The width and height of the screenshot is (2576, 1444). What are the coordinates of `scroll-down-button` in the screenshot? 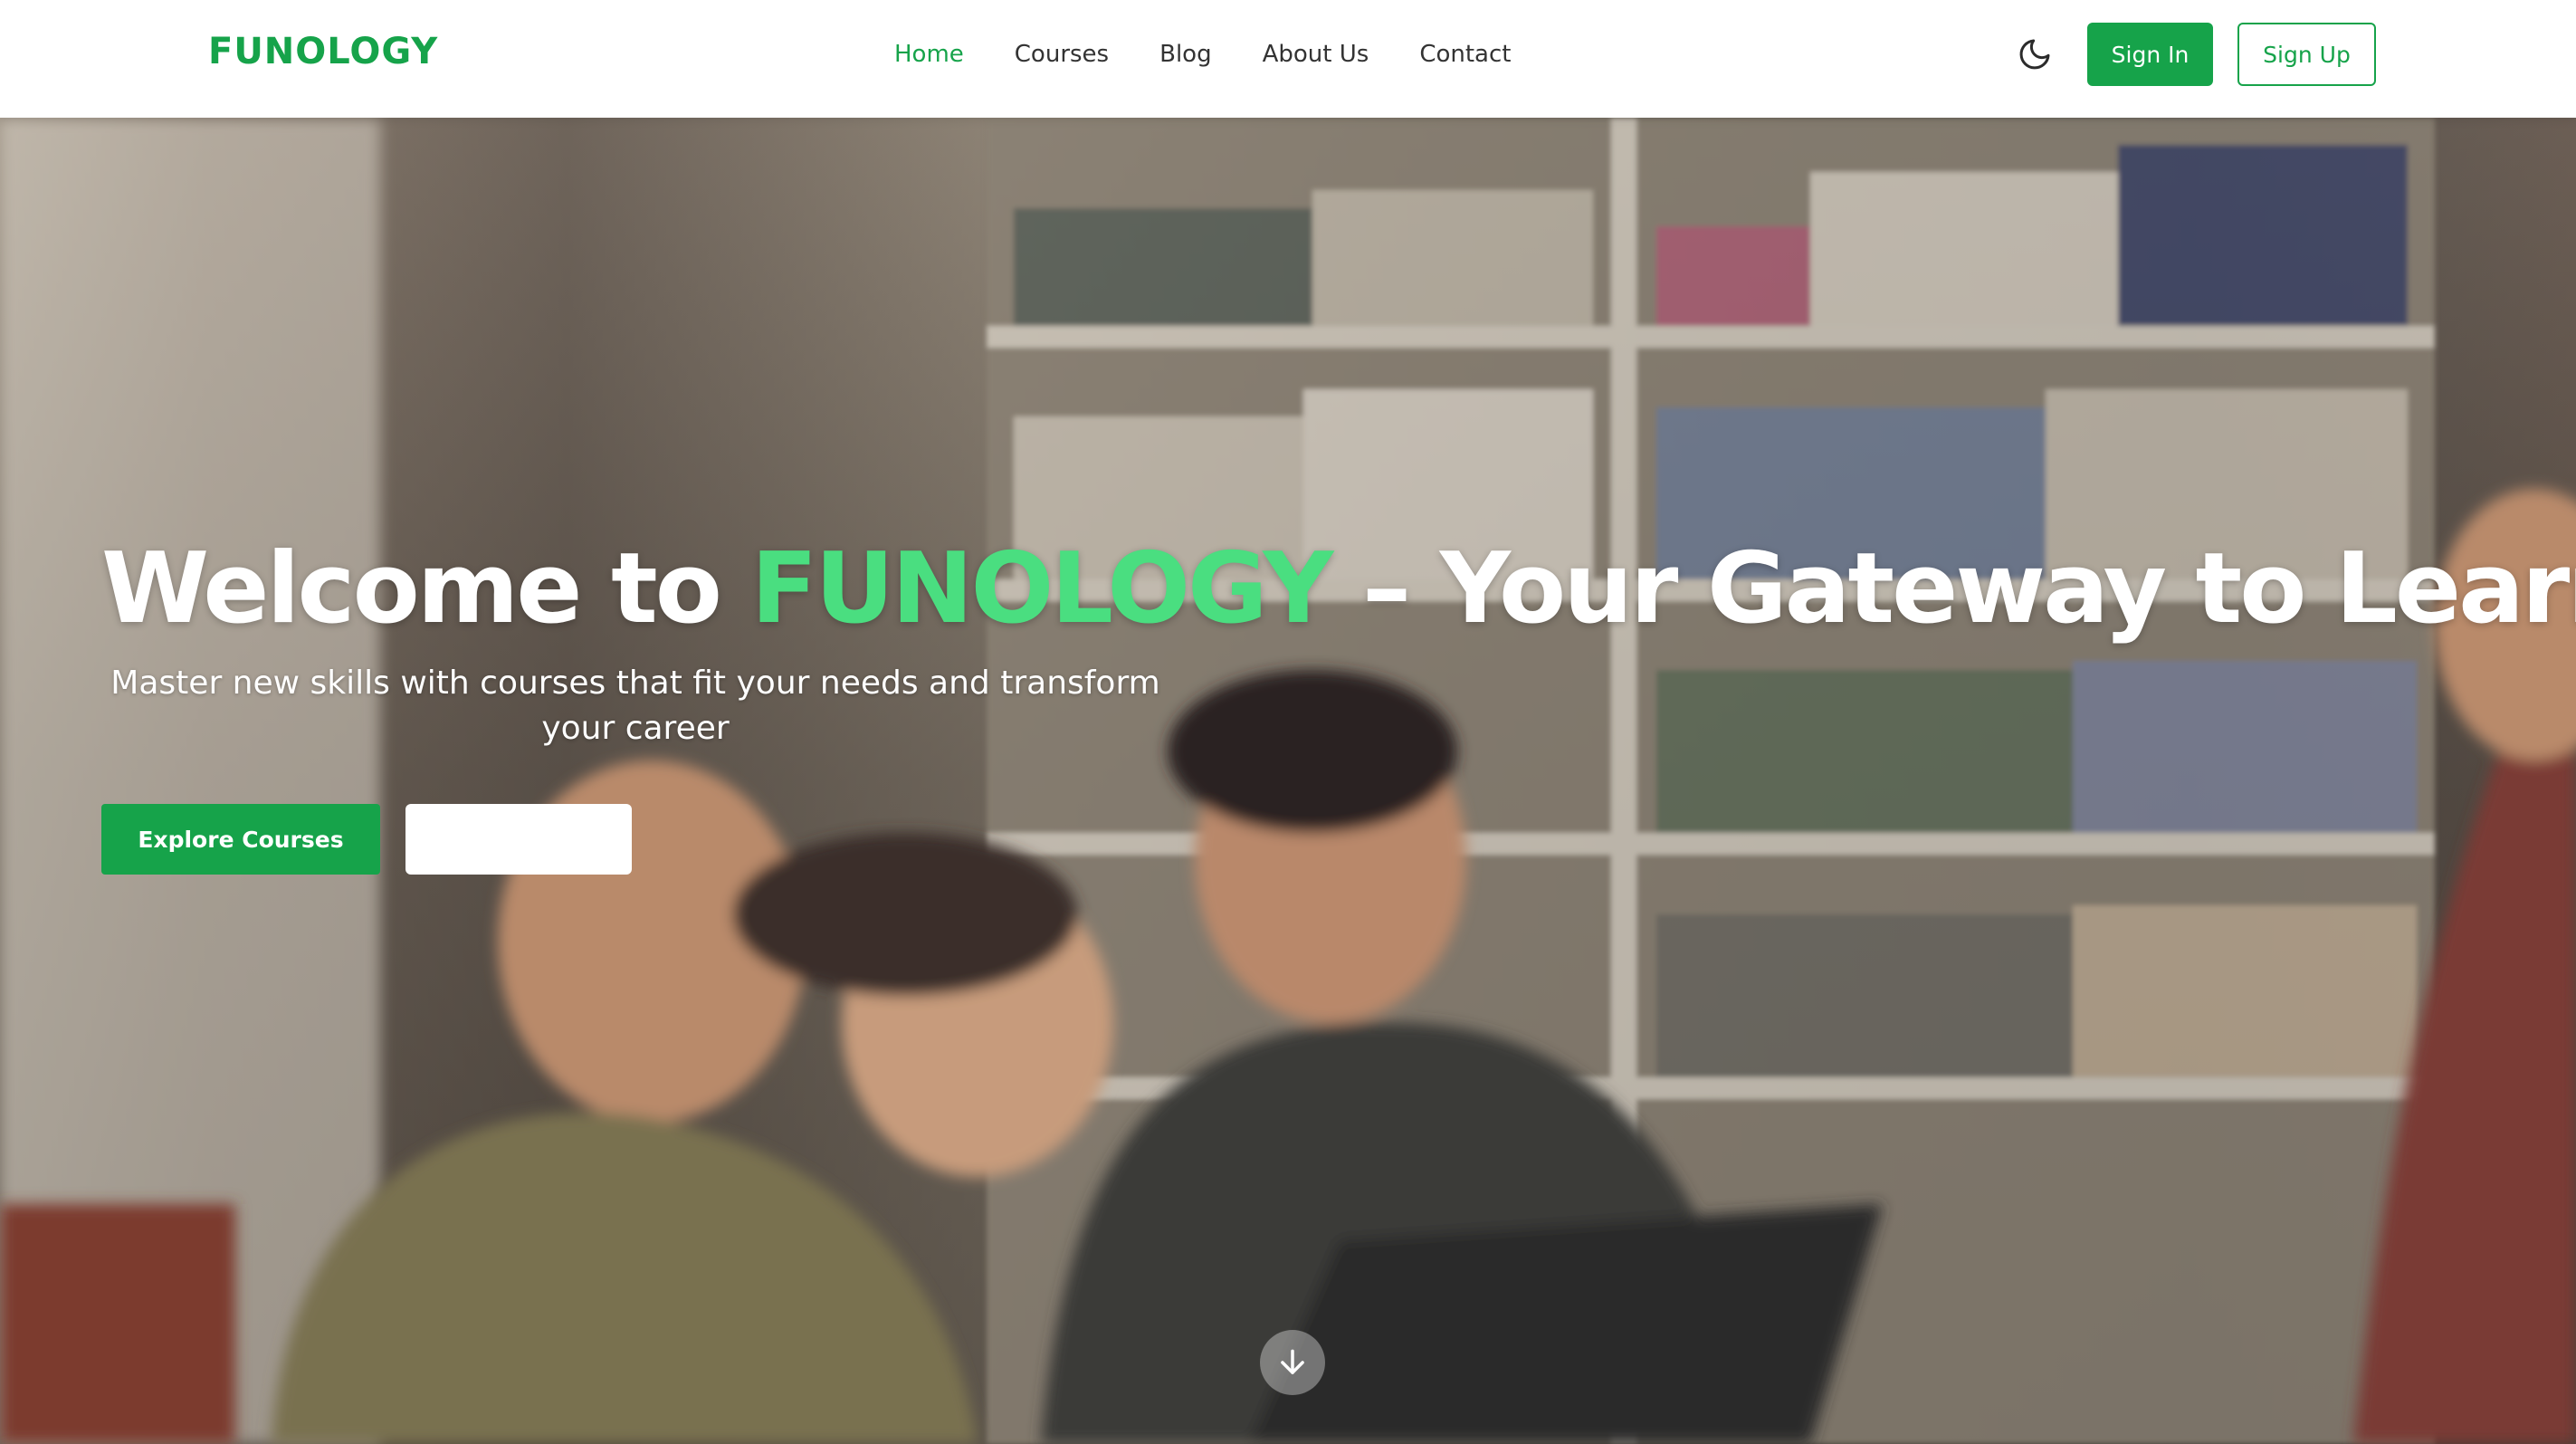 It's located at (1292, 1362).